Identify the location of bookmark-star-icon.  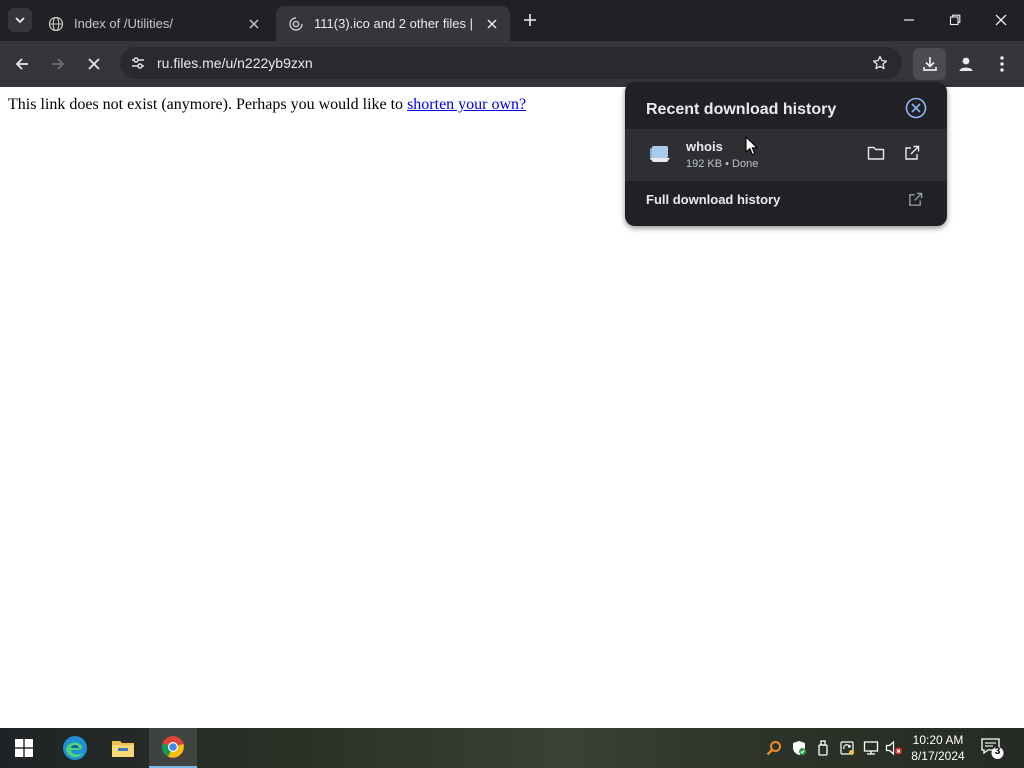
(880, 63).